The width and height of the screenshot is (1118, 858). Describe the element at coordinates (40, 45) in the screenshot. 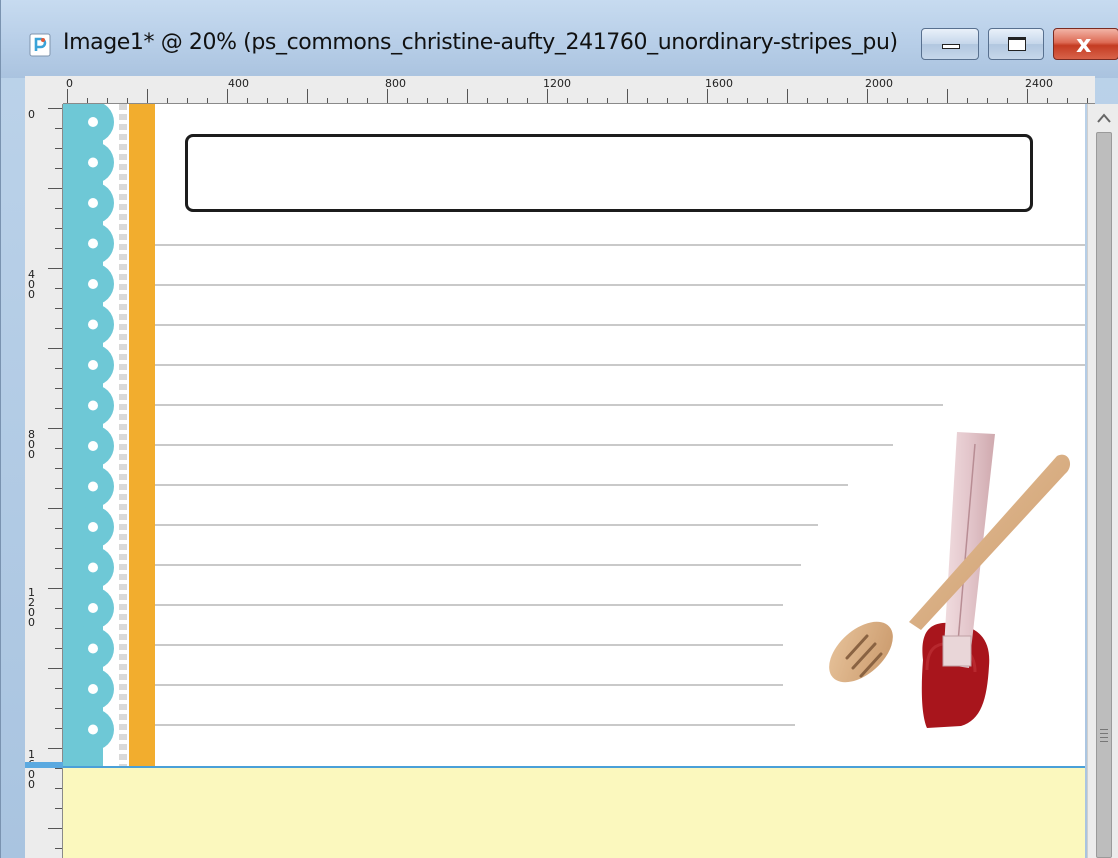

I see `paint-shop-pro-icon` at that location.